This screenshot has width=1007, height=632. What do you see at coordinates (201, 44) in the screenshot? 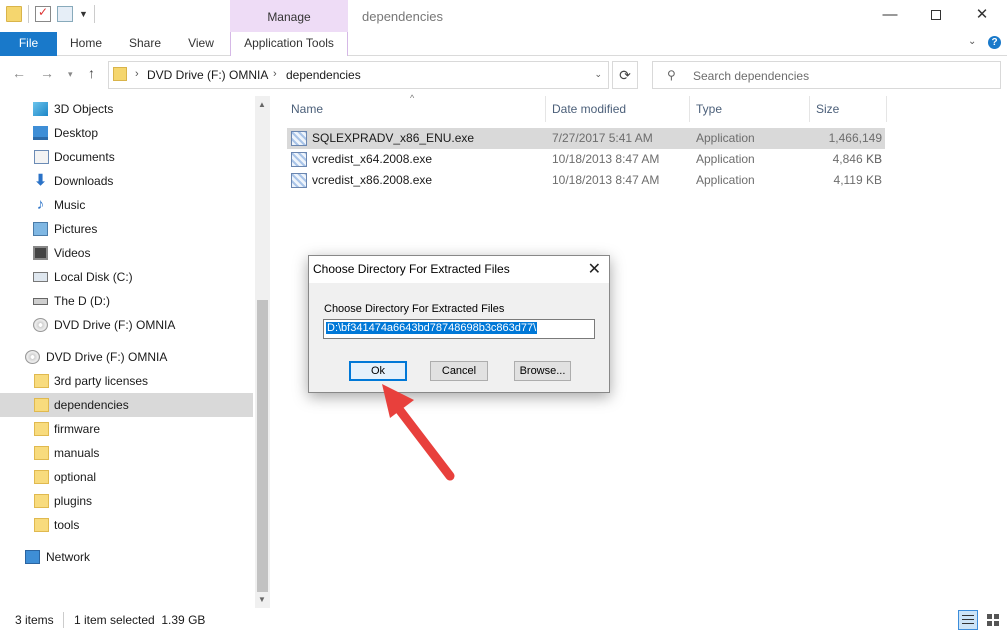
I see `tab-view: View` at bounding box center [201, 44].